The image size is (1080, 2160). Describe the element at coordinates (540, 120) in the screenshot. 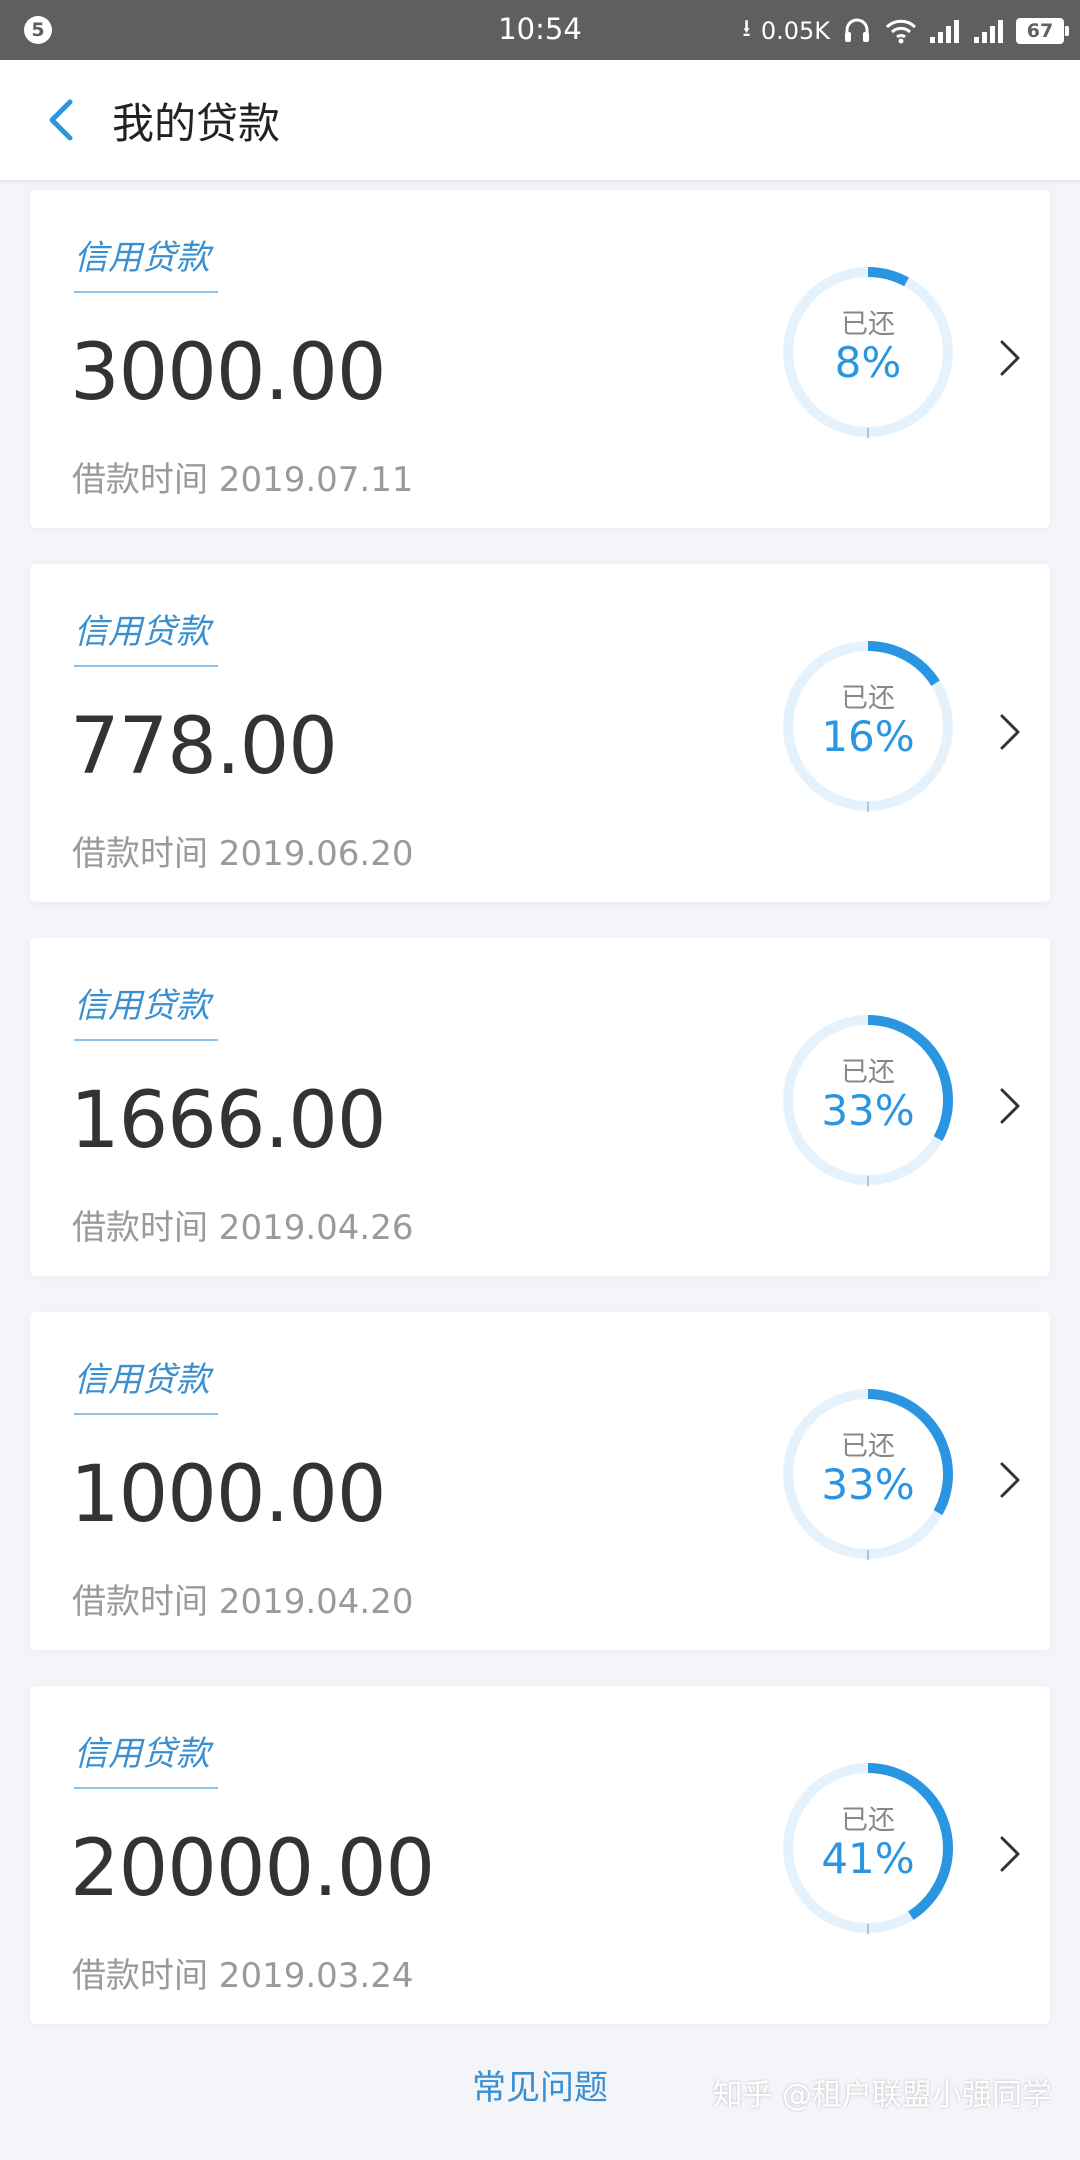

I see `app-header: 我的贷款` at that location.